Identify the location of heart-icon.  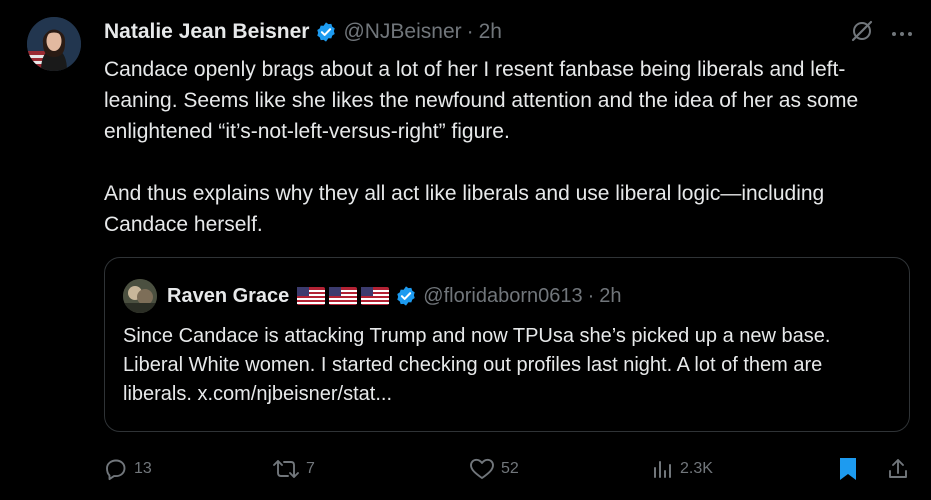
(482, 468).